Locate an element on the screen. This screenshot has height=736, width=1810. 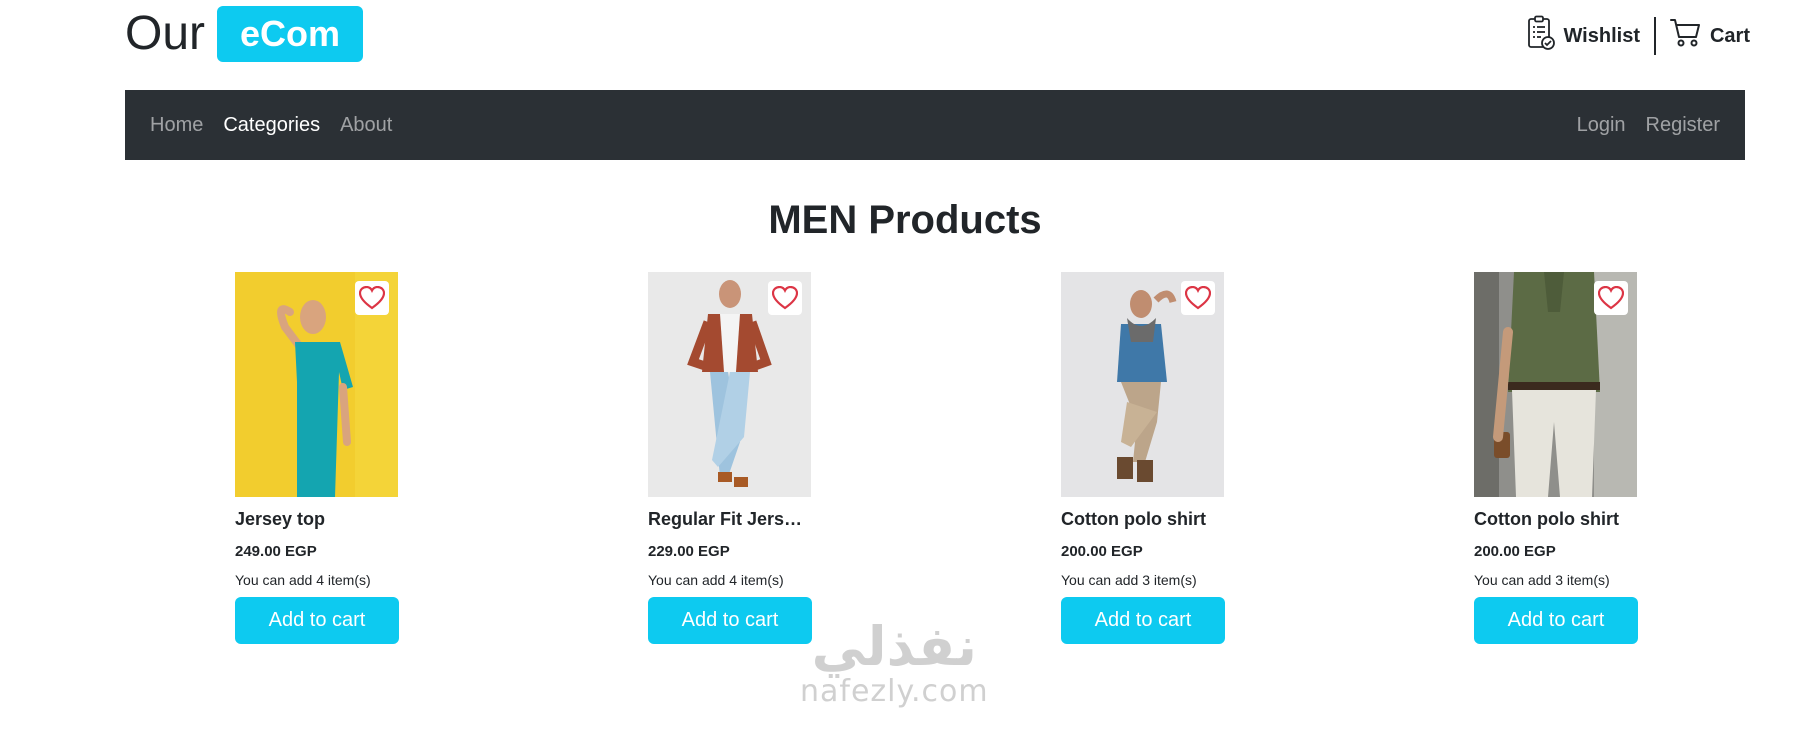
cart-link: Cart is located at coordinates (1709, 36).